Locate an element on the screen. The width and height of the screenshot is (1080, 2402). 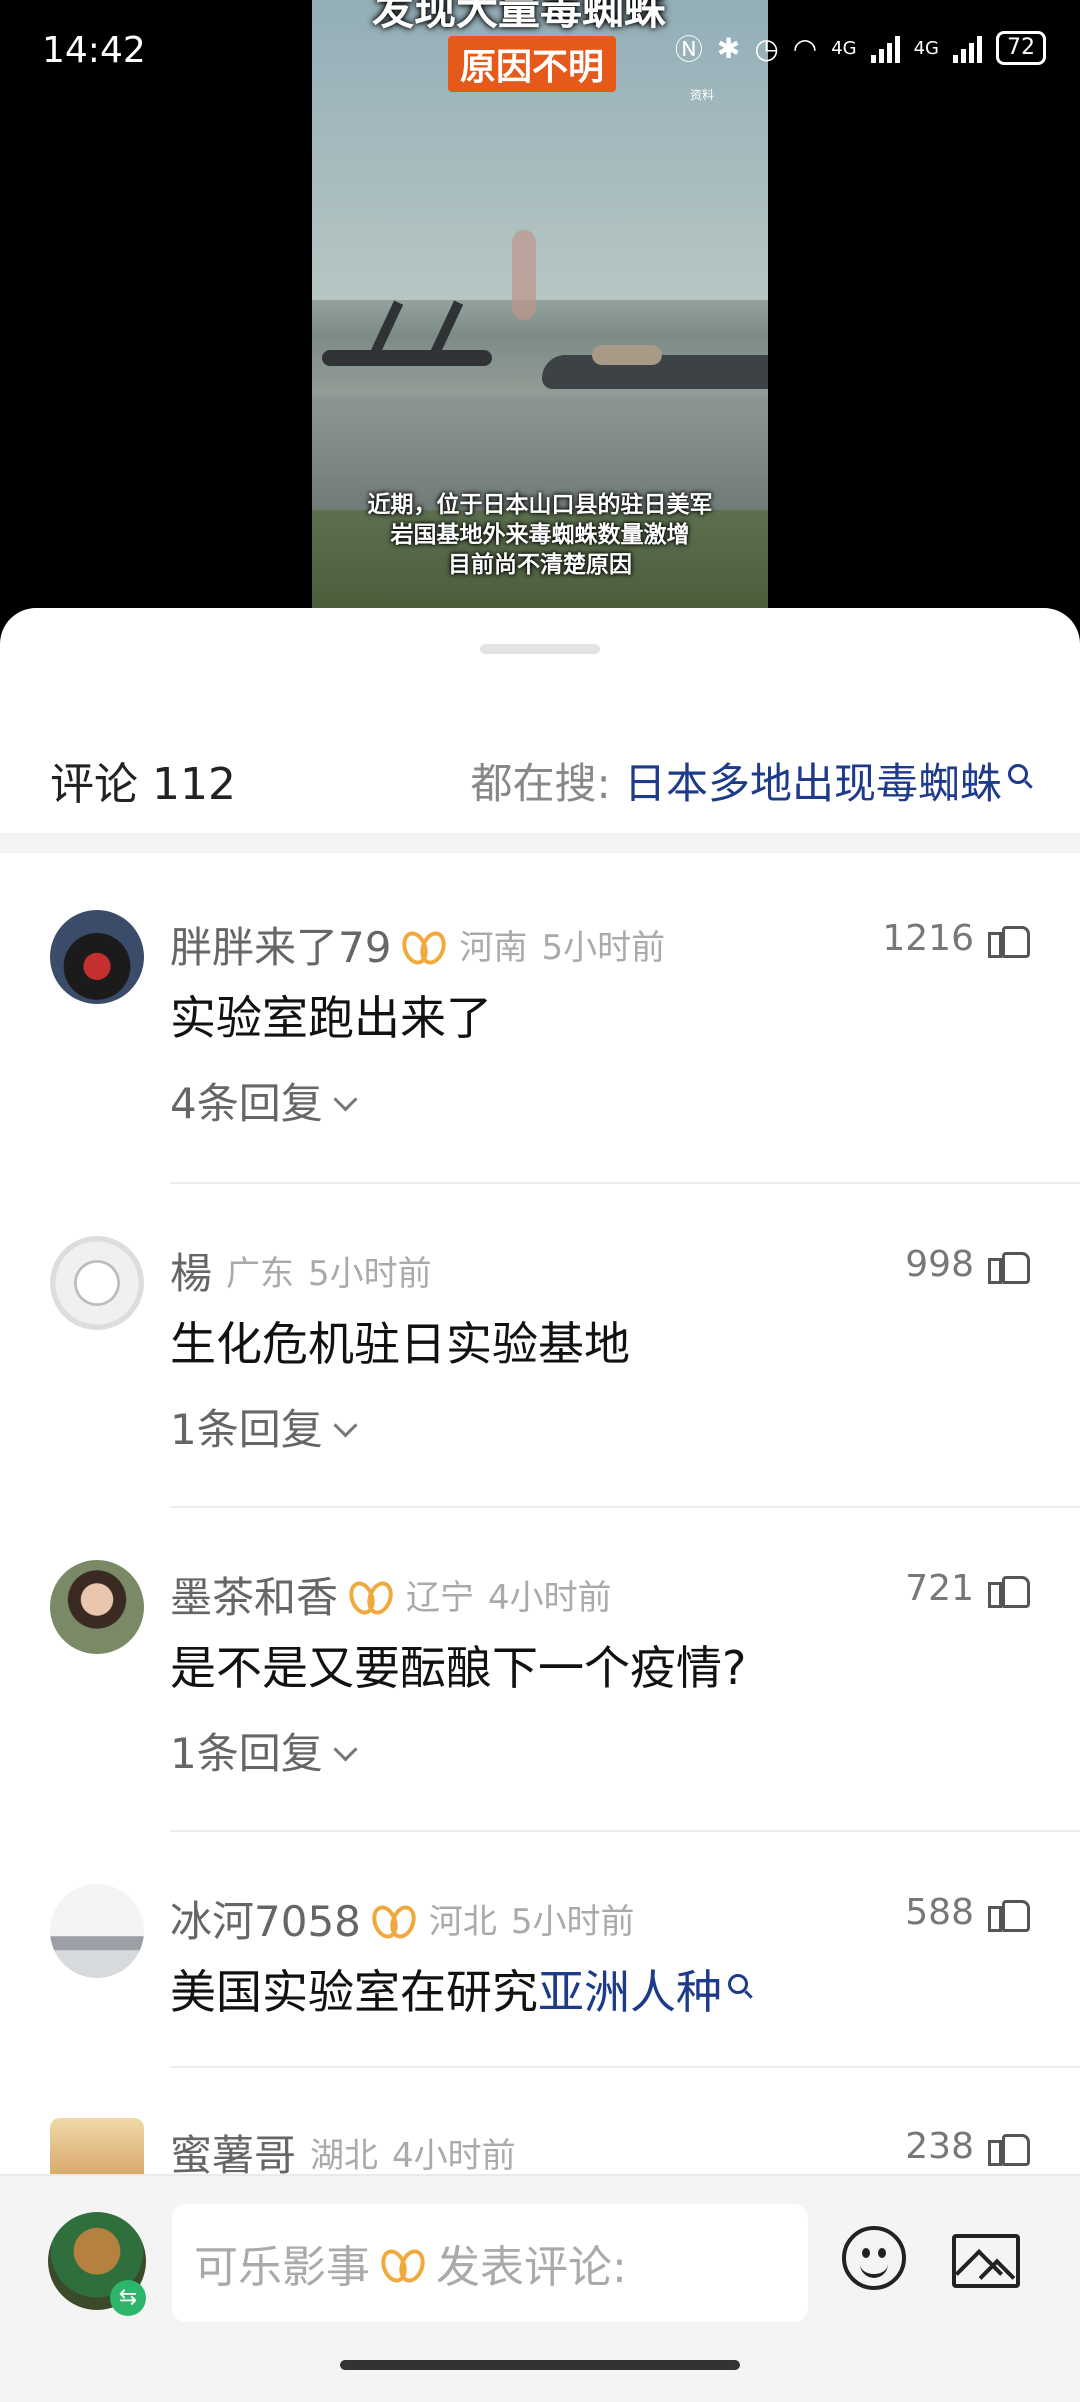
emoji-mouth is located at coordinates (874, 2269).